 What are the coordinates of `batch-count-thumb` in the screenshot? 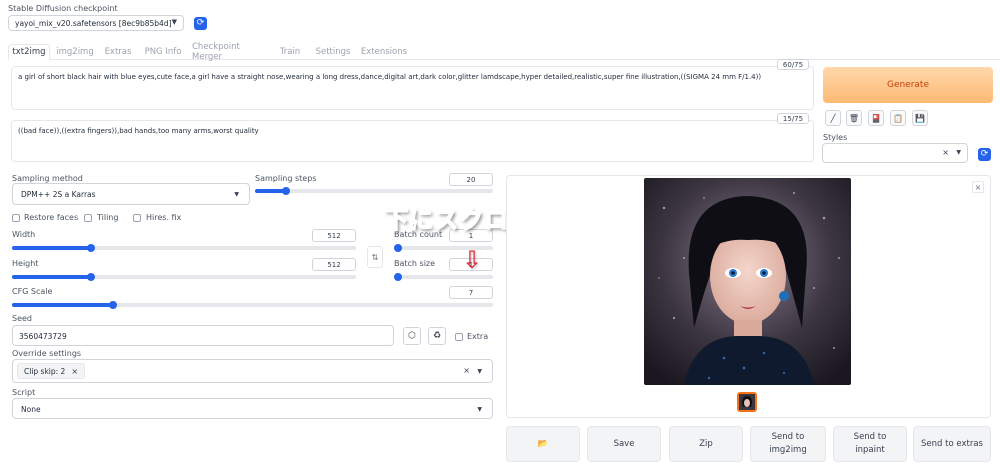 It's located at (398, 248).